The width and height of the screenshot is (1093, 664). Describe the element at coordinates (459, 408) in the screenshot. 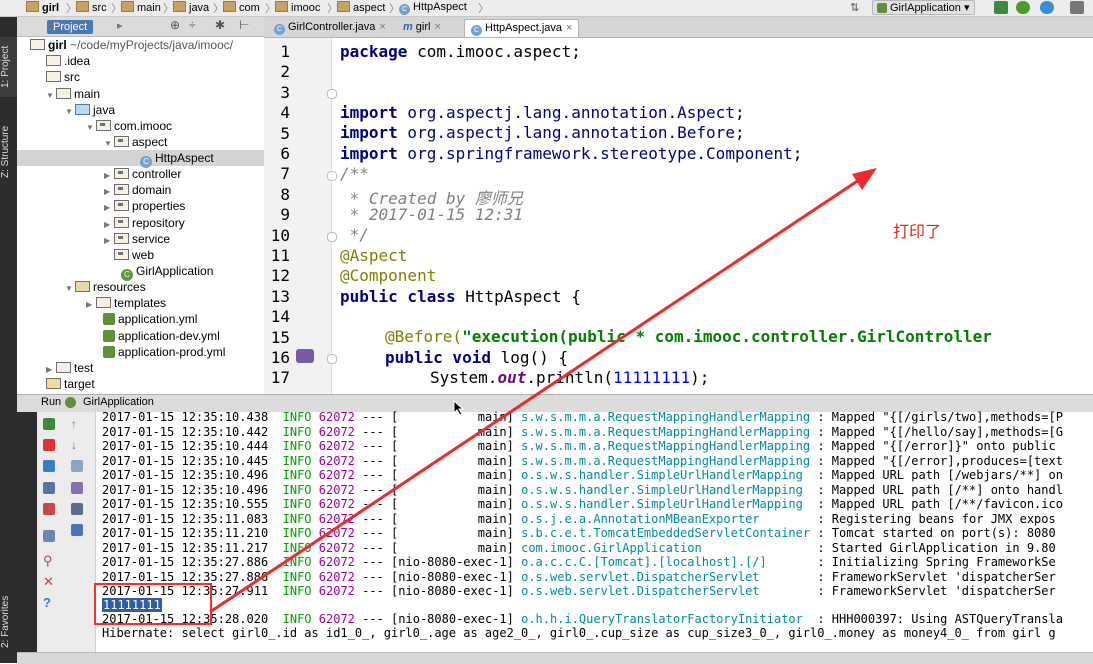

I see `mouse-cursor-icon` at that location.